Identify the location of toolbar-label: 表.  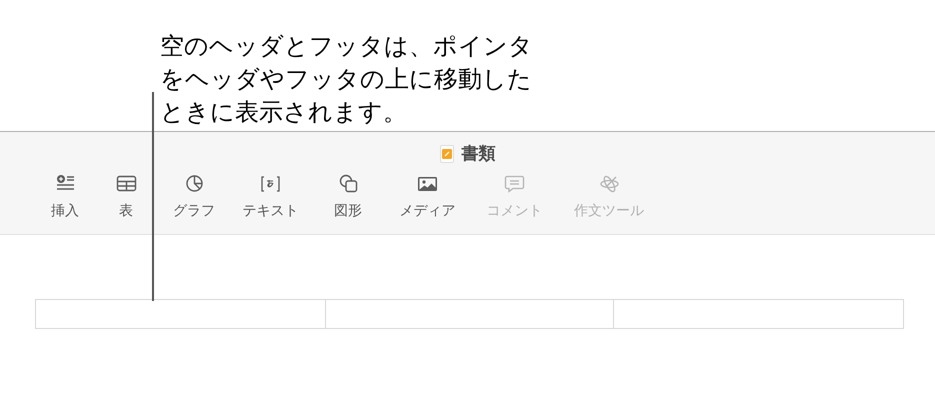
(126, 210).